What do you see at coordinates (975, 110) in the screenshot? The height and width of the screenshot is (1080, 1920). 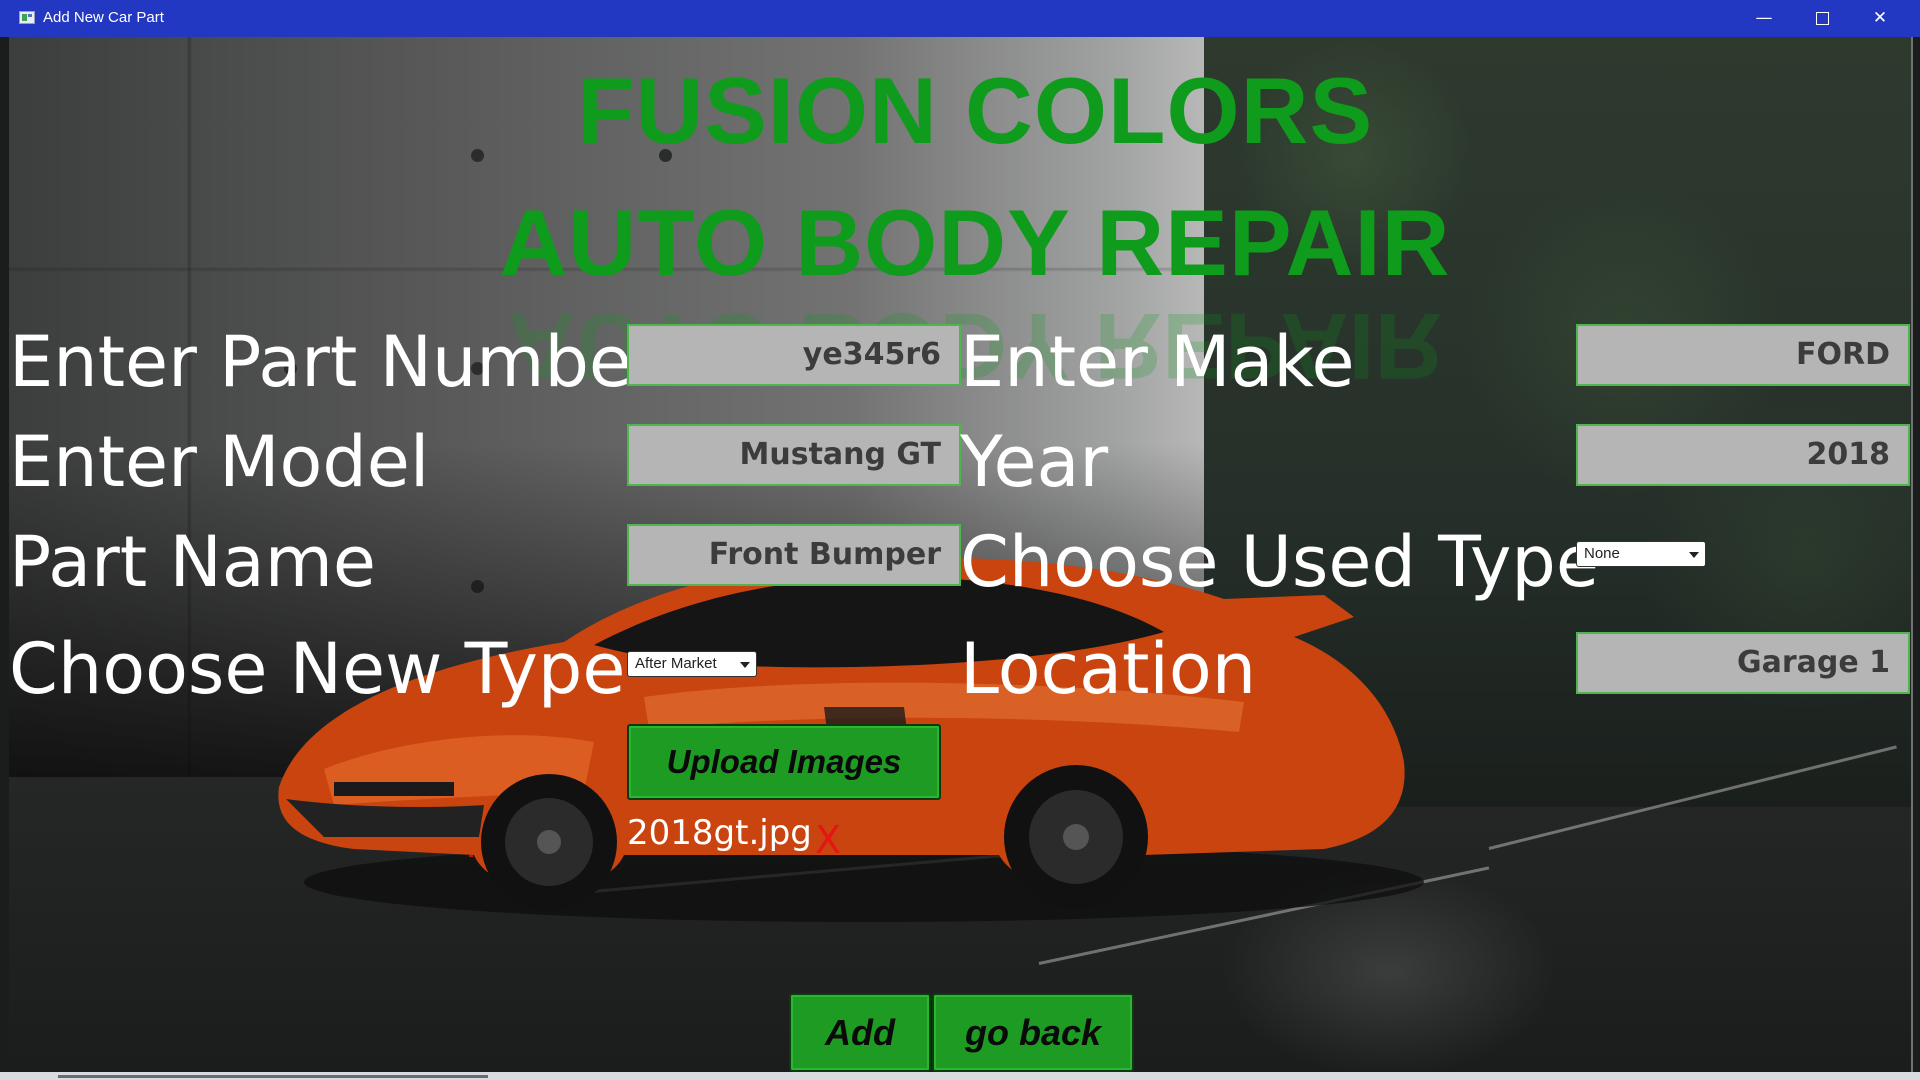 I see `brand-title-line1: FUSION COLORS` at bounding box center [975, 110].